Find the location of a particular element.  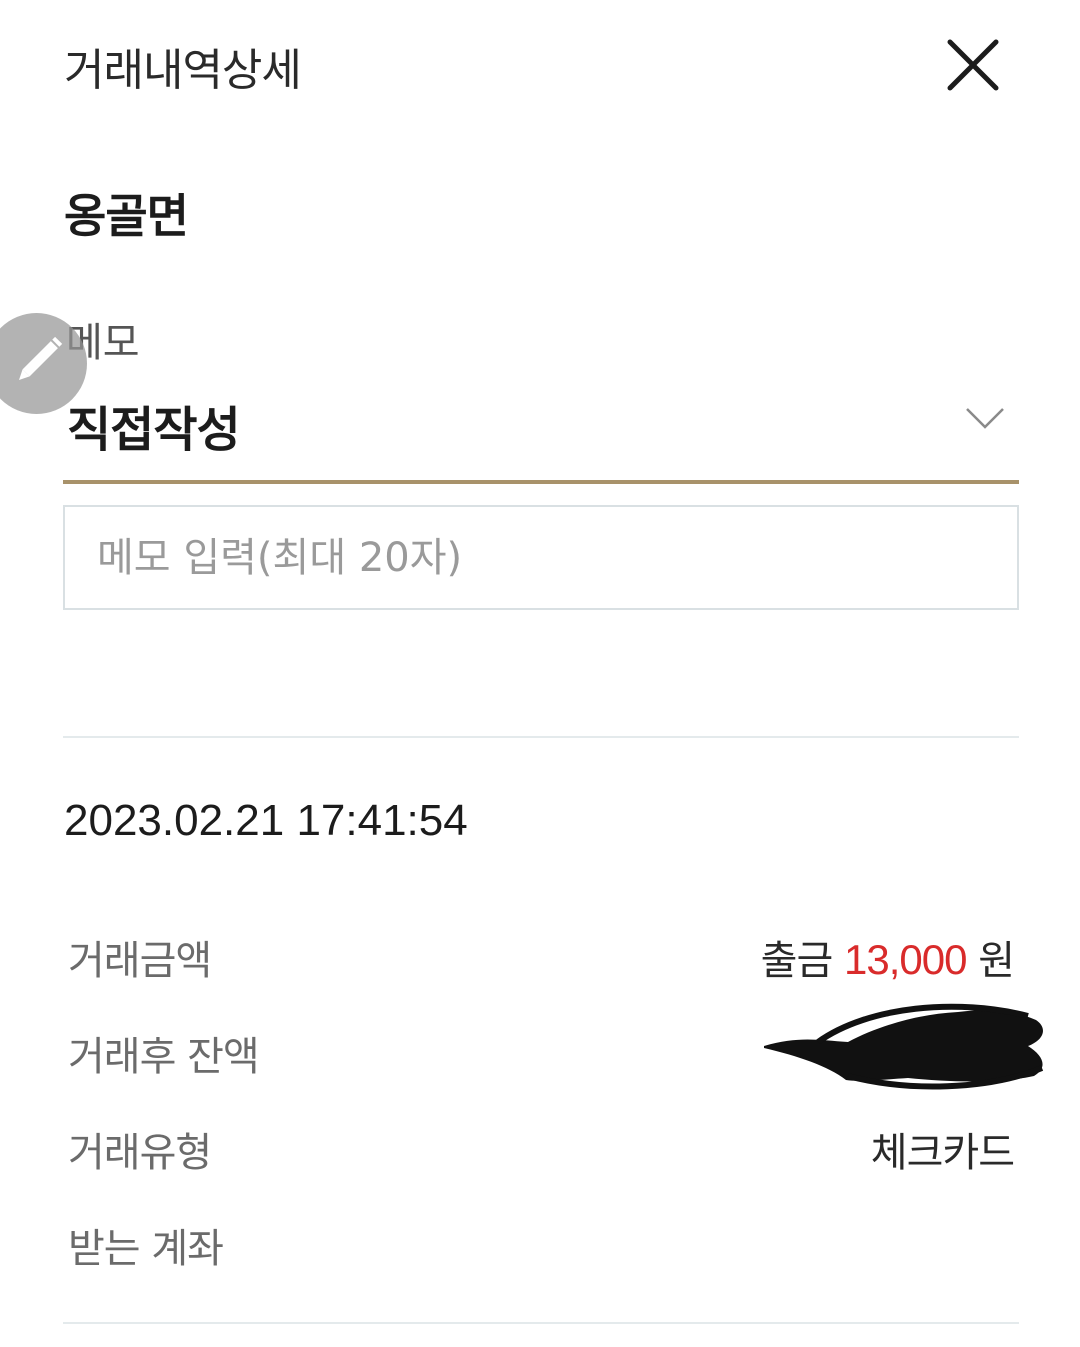

redaction-scribble is located at coordinates (904, 1046).